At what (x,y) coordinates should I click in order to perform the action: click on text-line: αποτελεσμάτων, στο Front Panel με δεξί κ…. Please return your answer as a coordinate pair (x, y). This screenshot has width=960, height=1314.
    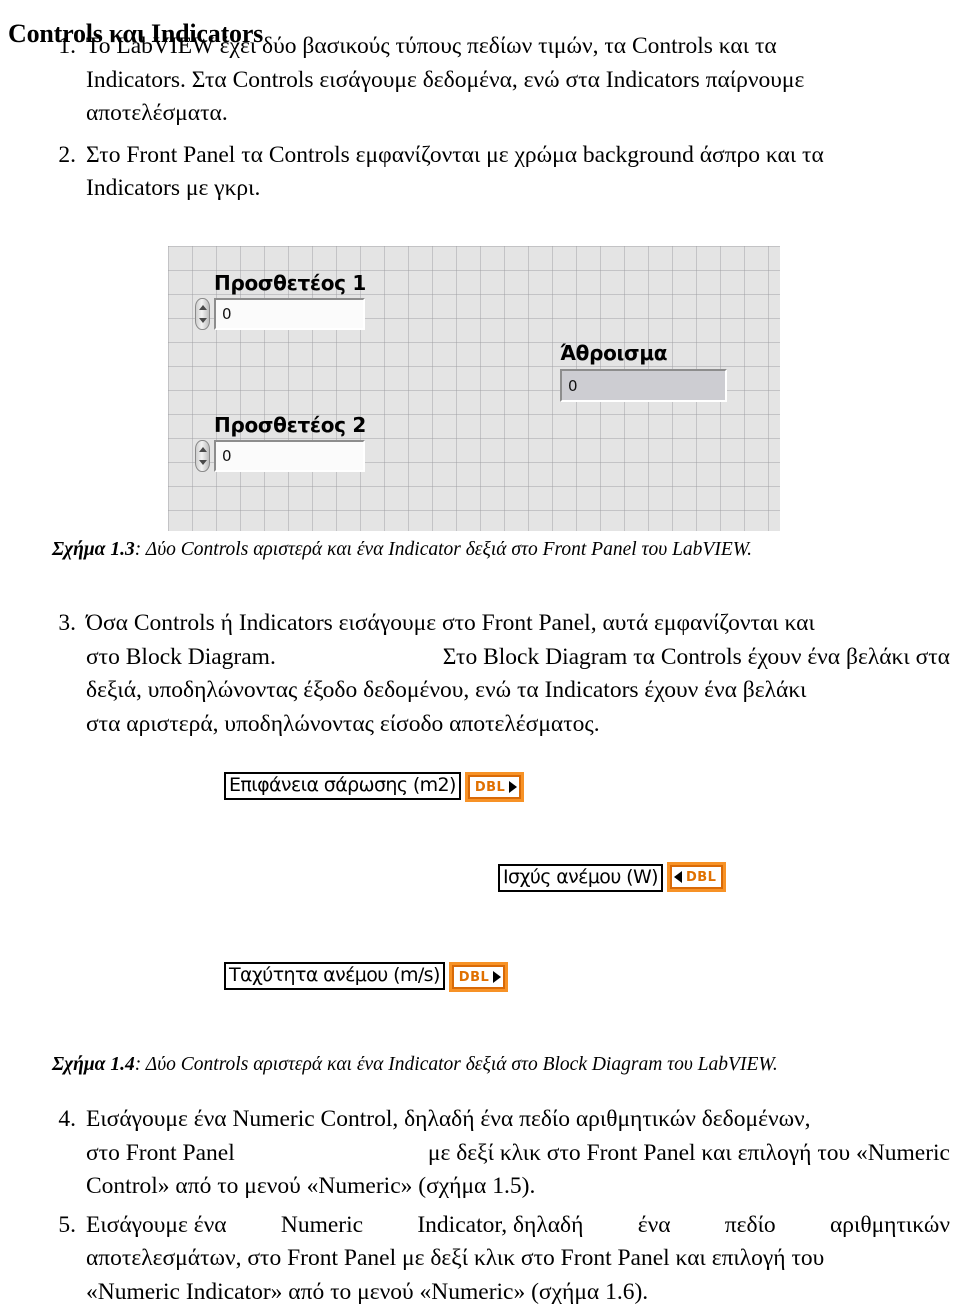
    Looking at the image, I should click on (455, 1258).